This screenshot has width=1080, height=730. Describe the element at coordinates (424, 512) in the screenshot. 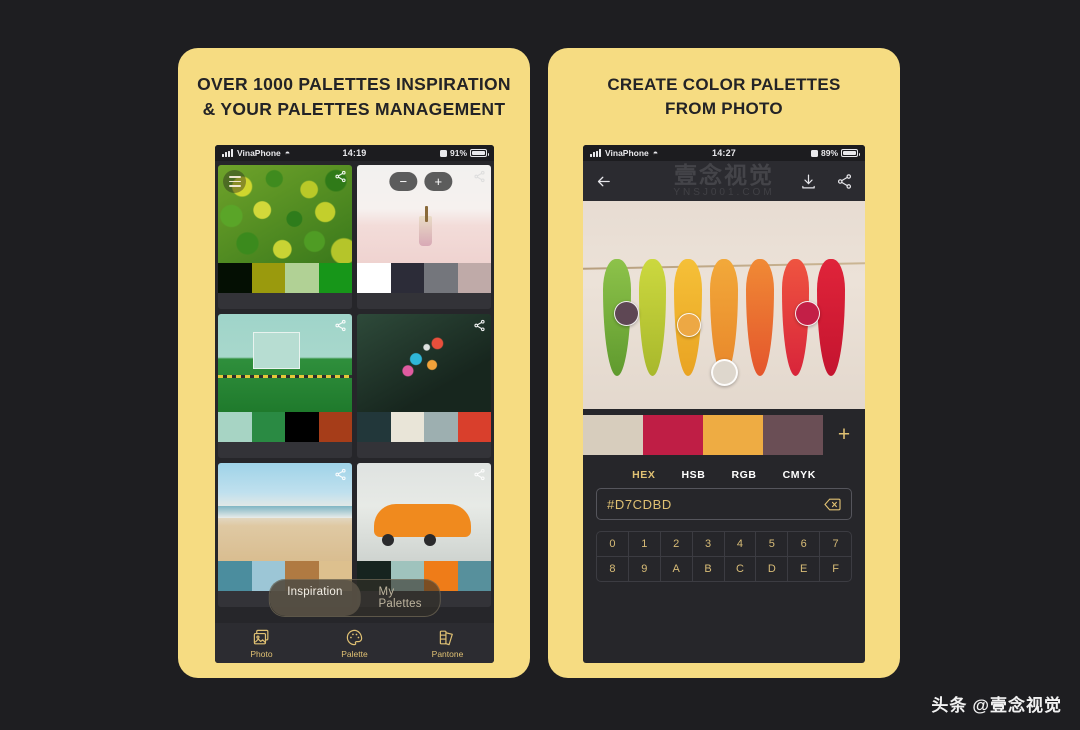

I see `tile-photo-car` at that location.